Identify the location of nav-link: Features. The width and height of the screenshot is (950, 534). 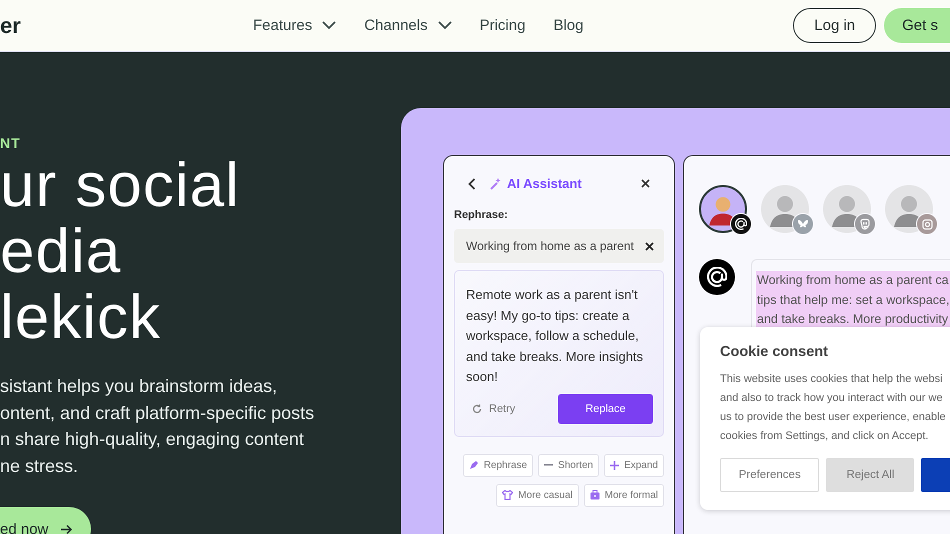
(294, 25).